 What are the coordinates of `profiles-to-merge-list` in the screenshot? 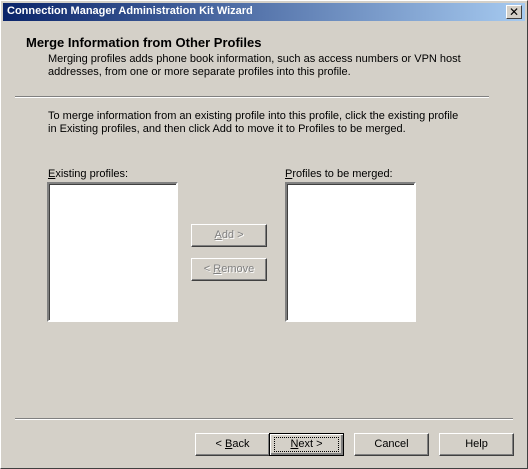 It's located at (350, 252).